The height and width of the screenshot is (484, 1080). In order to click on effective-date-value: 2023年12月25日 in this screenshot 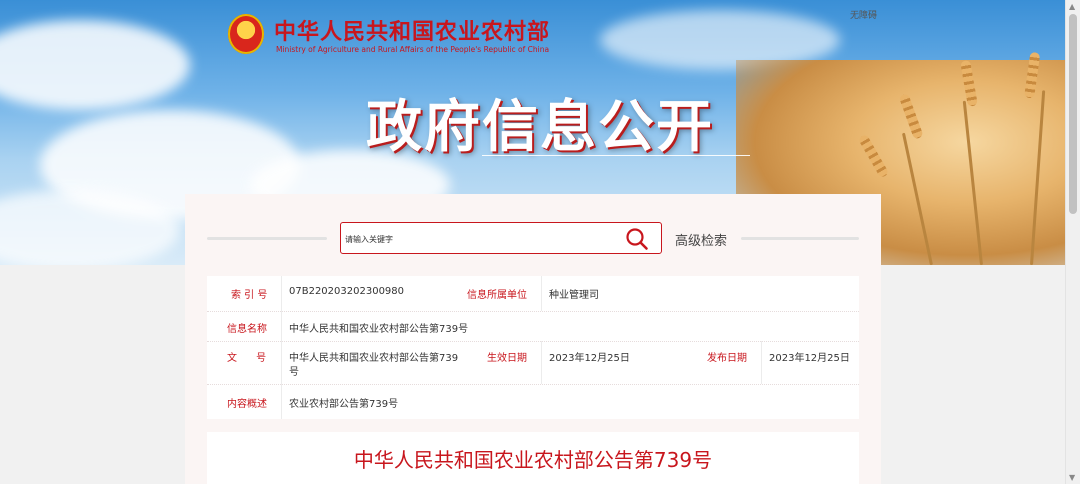, I will do `click(589, 358)`.